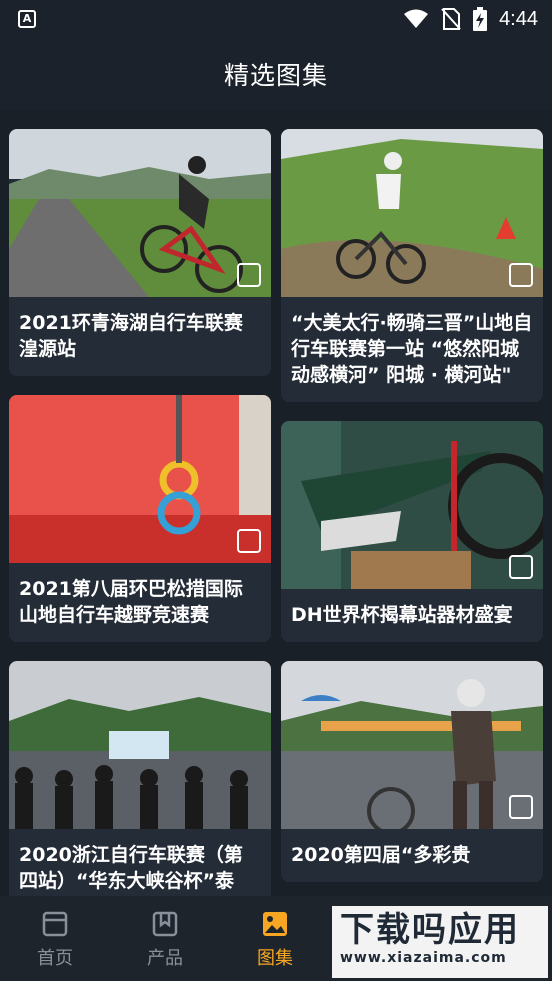 This screenshot has height=981, width=552. What do you see at coordinates (165, 938) in the screenshot?
I see `tab-products: 产品` at bounding box center [165, 938].